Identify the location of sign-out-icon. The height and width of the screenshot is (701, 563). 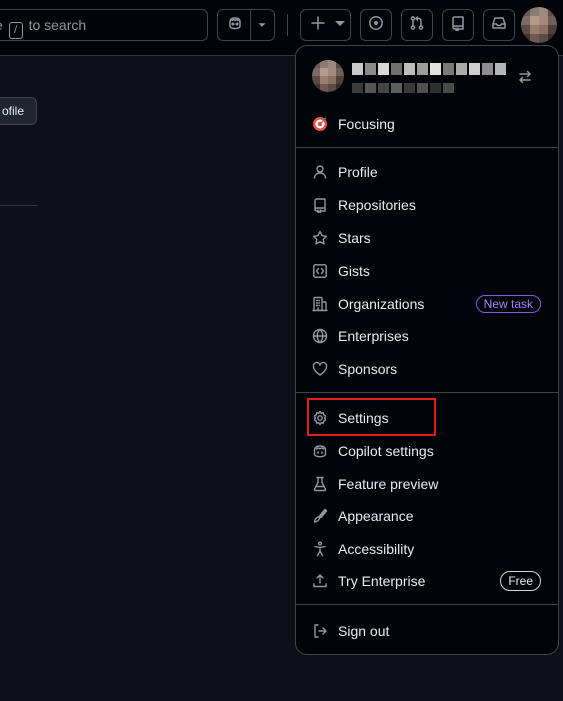
(320, 631).